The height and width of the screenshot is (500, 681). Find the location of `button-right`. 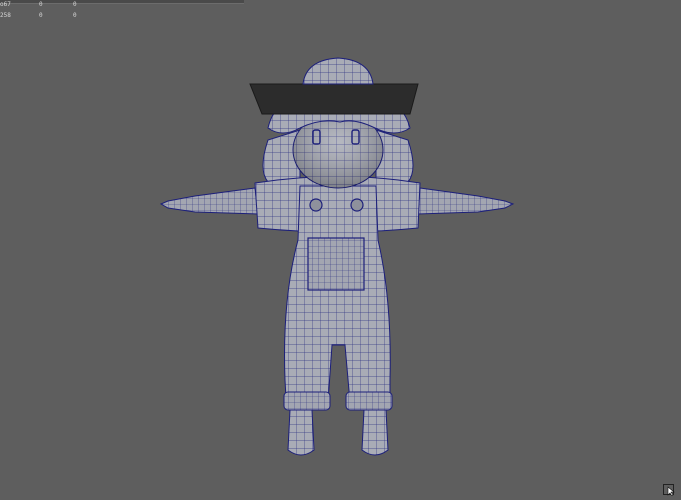

button-right is located at coordinates (357, 205).